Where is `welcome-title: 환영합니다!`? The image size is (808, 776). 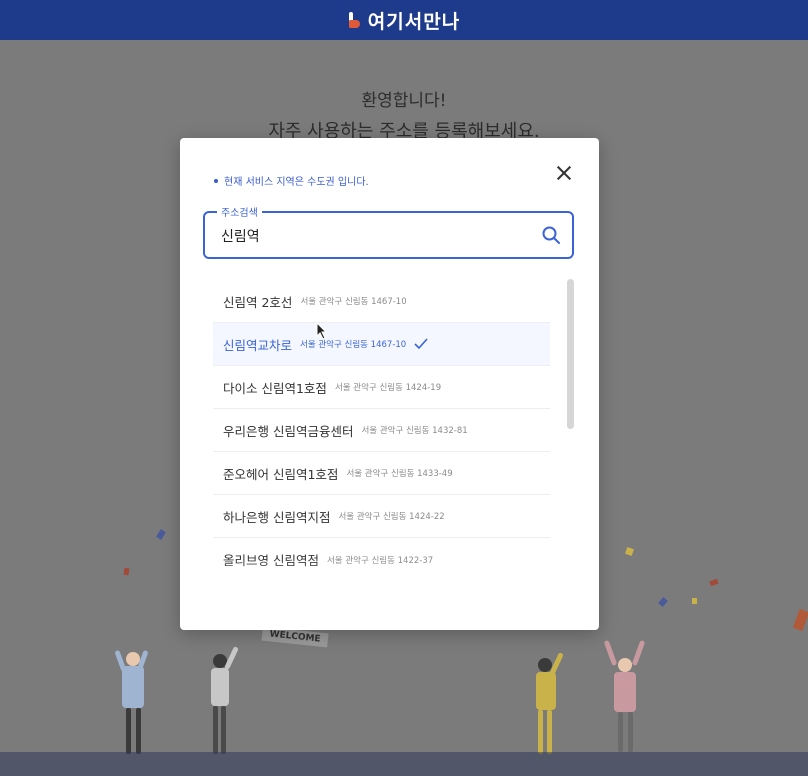 welcome-title: 환영합니다! is located at coordinates (404, 101).